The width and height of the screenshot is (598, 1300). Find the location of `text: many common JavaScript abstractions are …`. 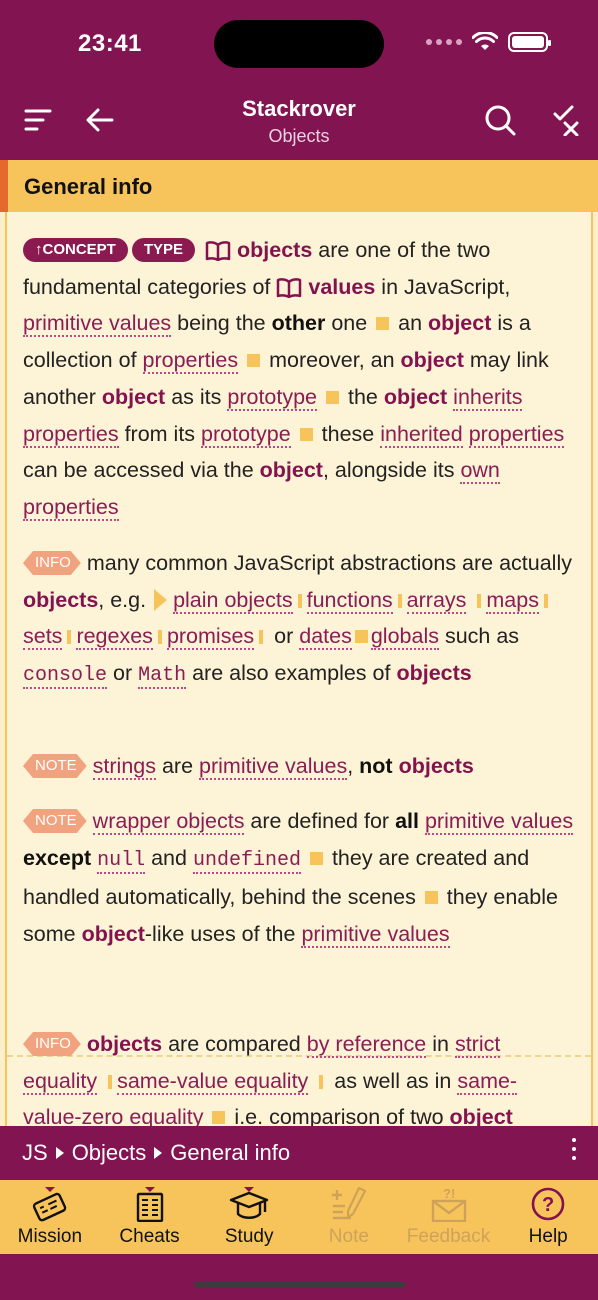

text: many common JavaScript abstractions are … is located at coordinates (329, 563).